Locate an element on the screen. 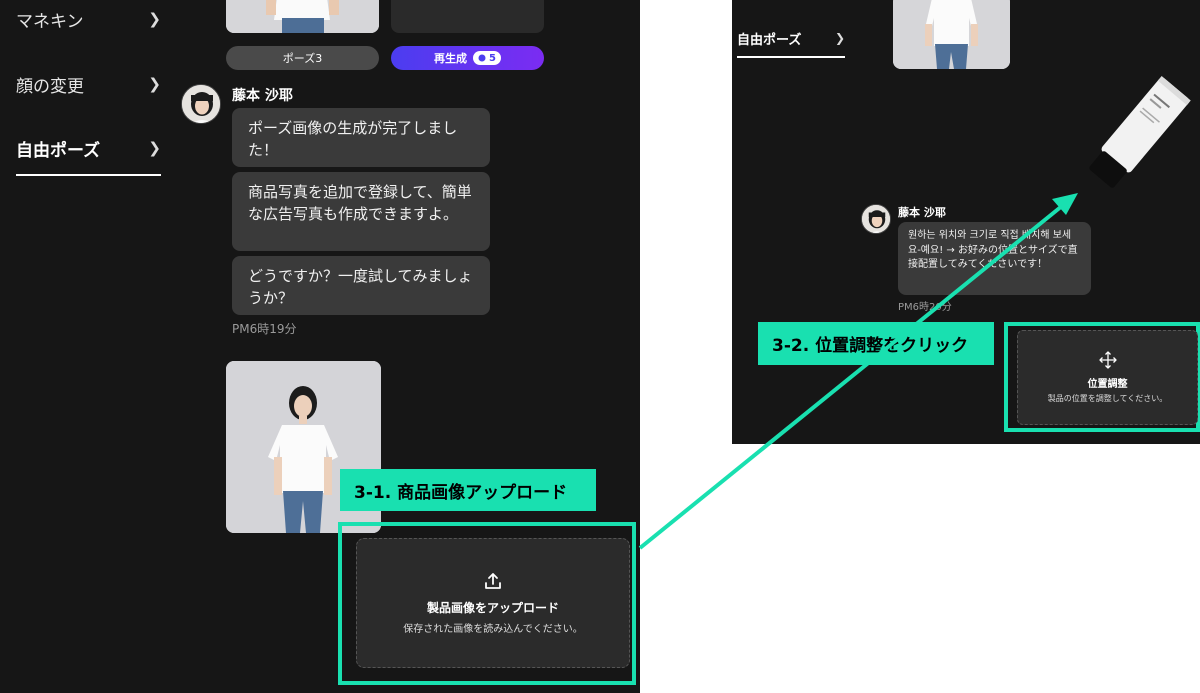 The height and width of the screenshot is (693, 1200). message-timestamp: PM6時20分 is located at coordinates (925, 307).